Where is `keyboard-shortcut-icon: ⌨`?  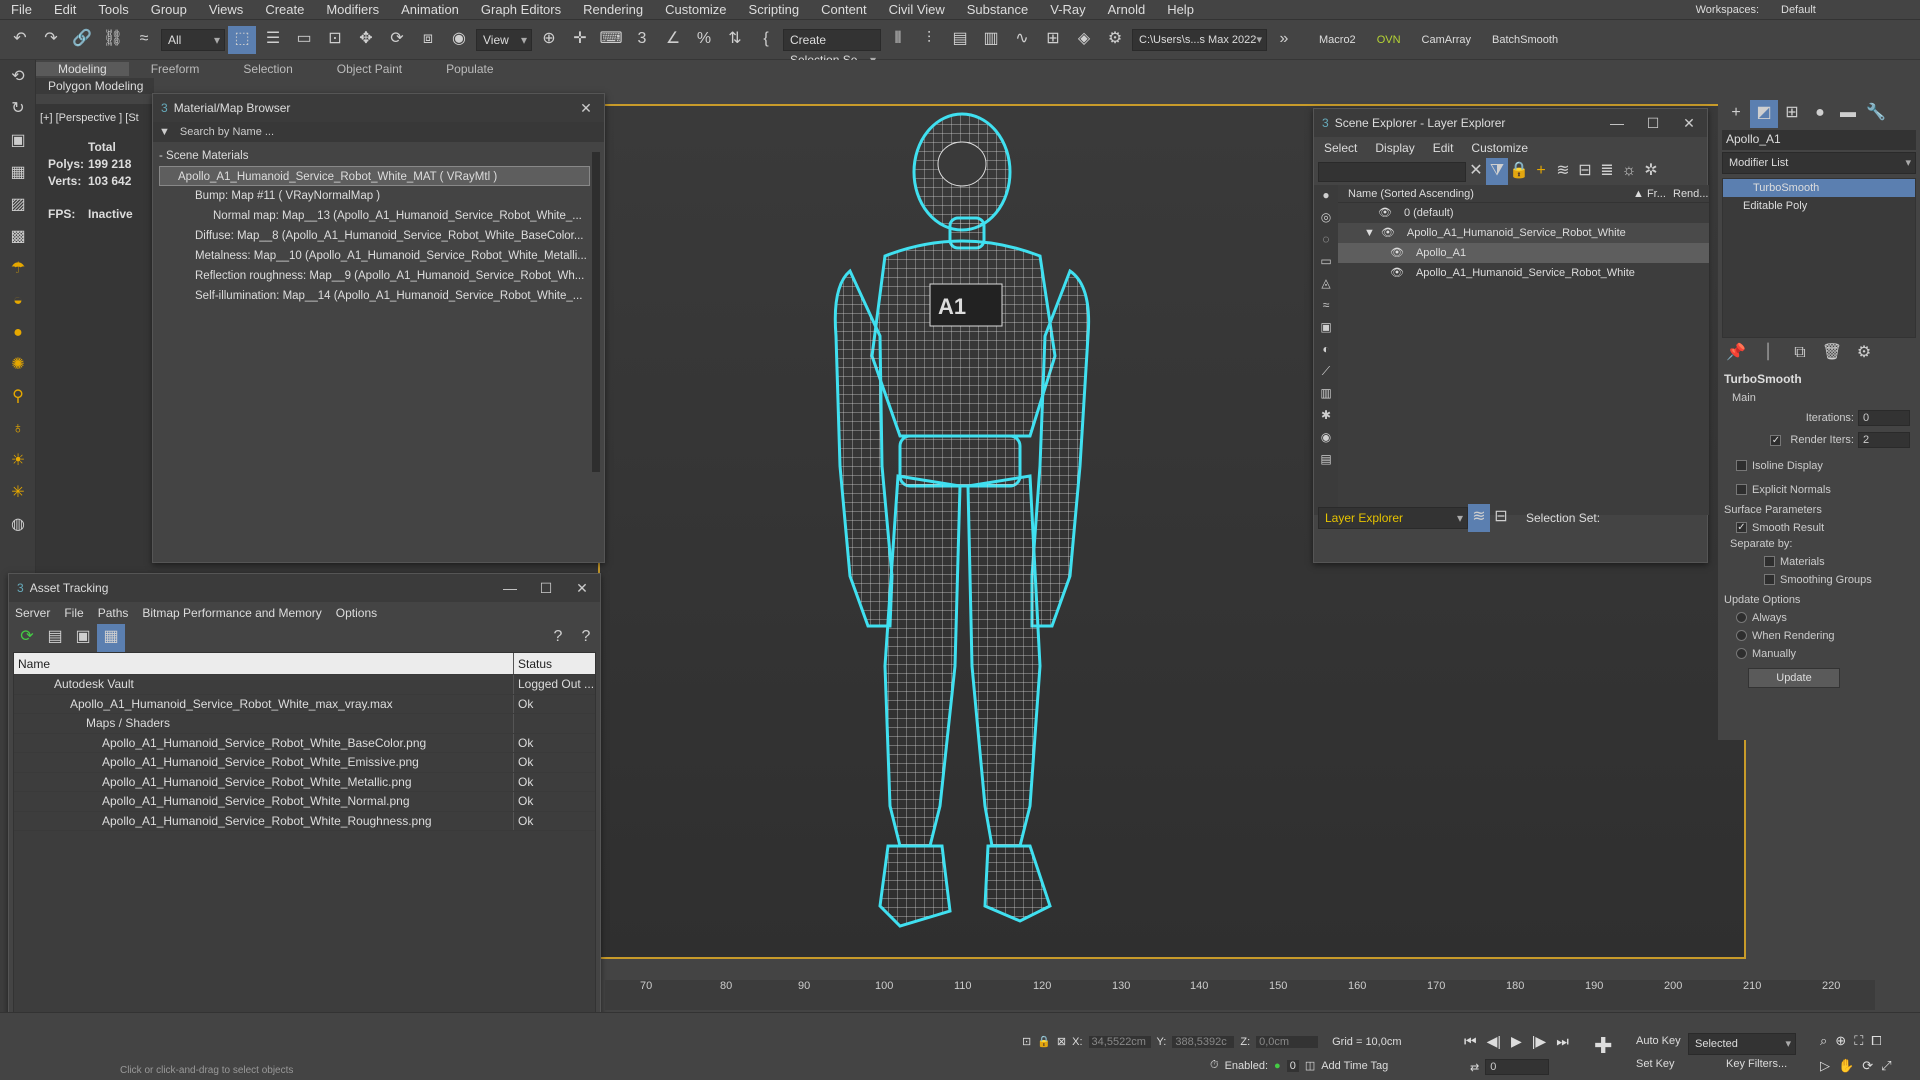 keyboard-shortcut-icon: ⌨ is located at coordinates (611, 40).